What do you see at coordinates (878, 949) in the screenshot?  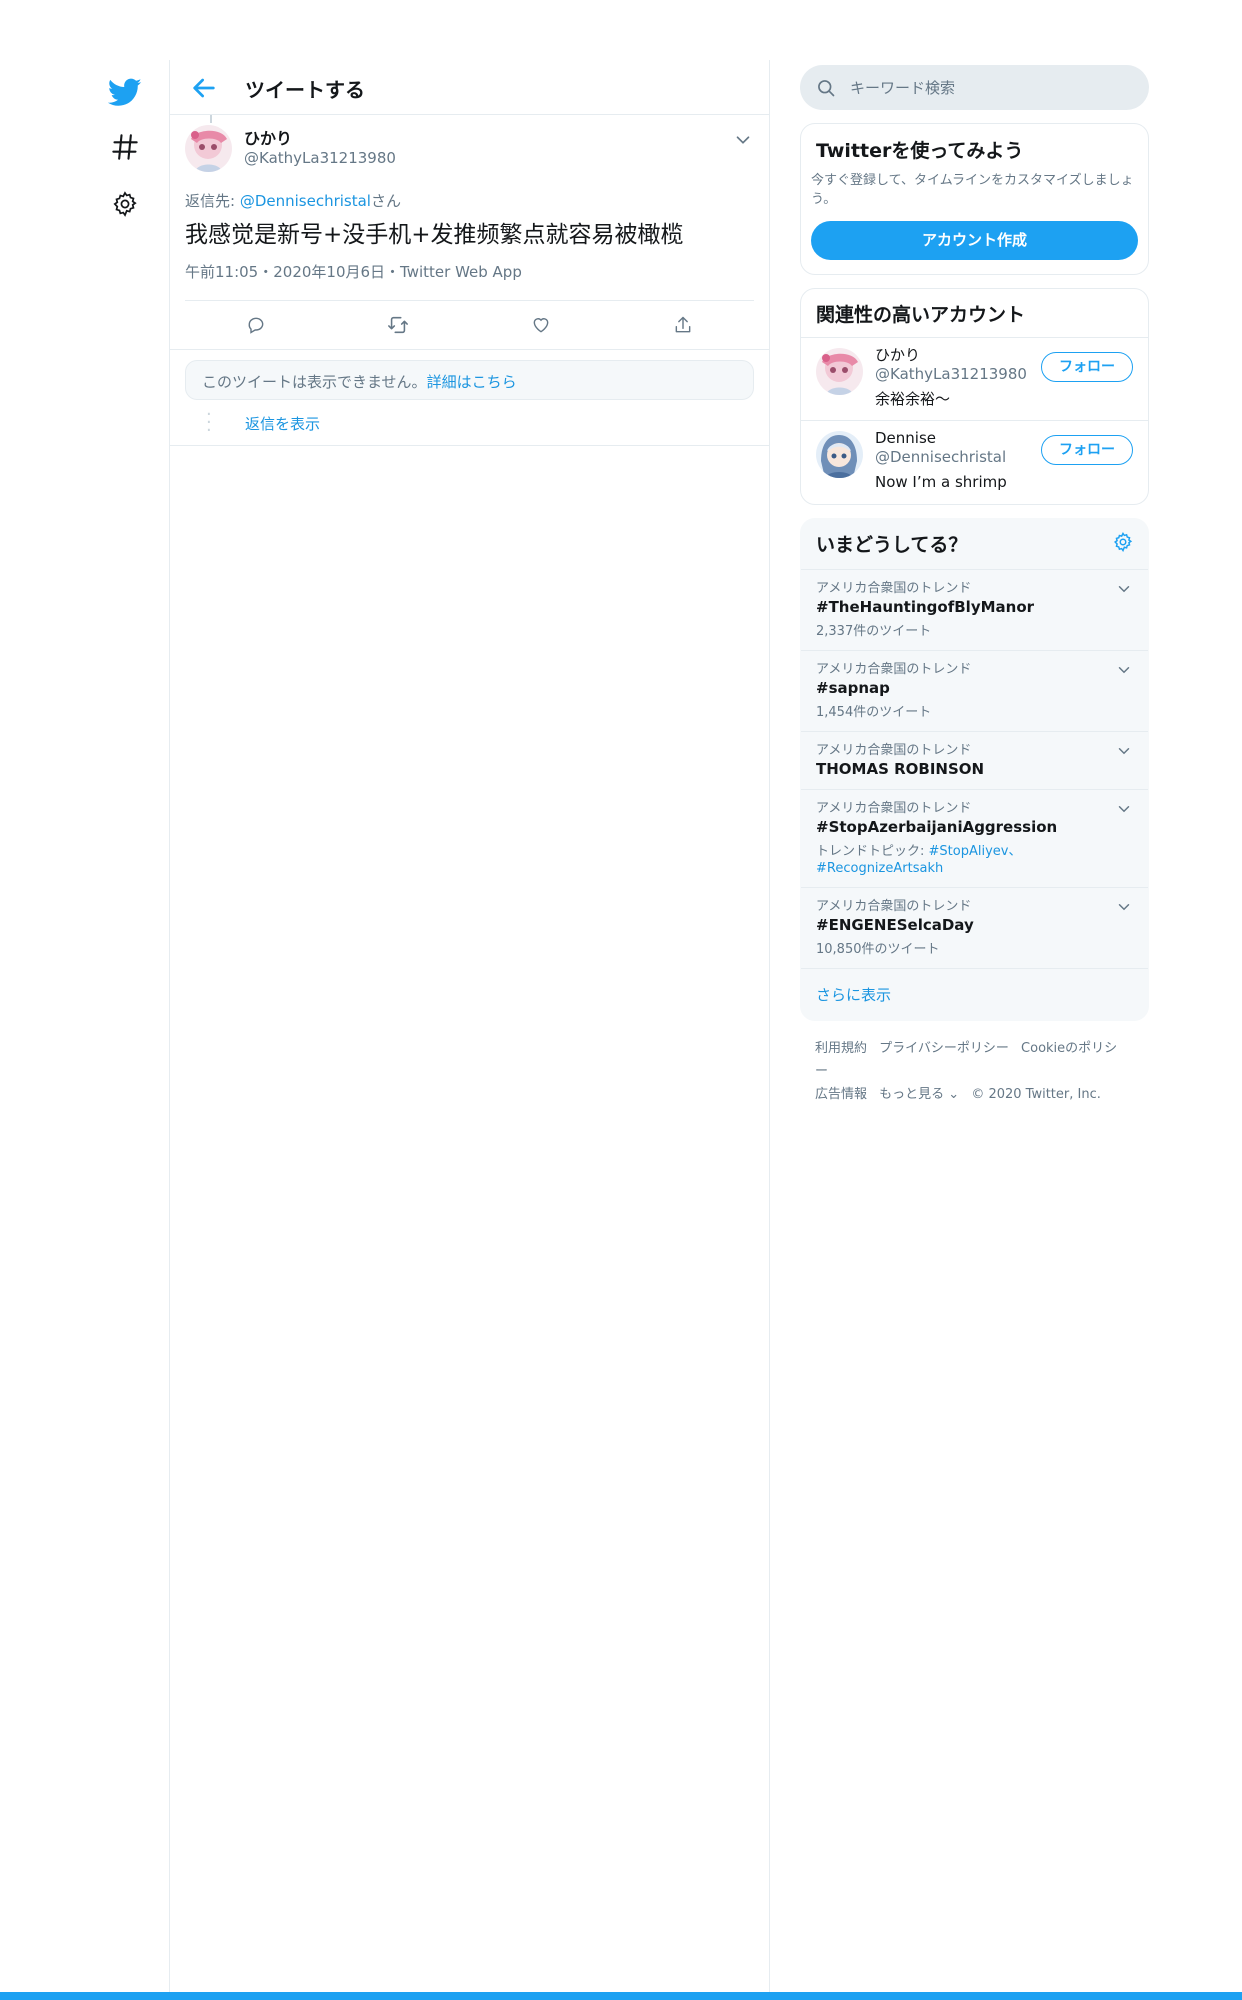 I see `trend-tweet-count: 10,850件のツイート` at bounding box center [878, 949].